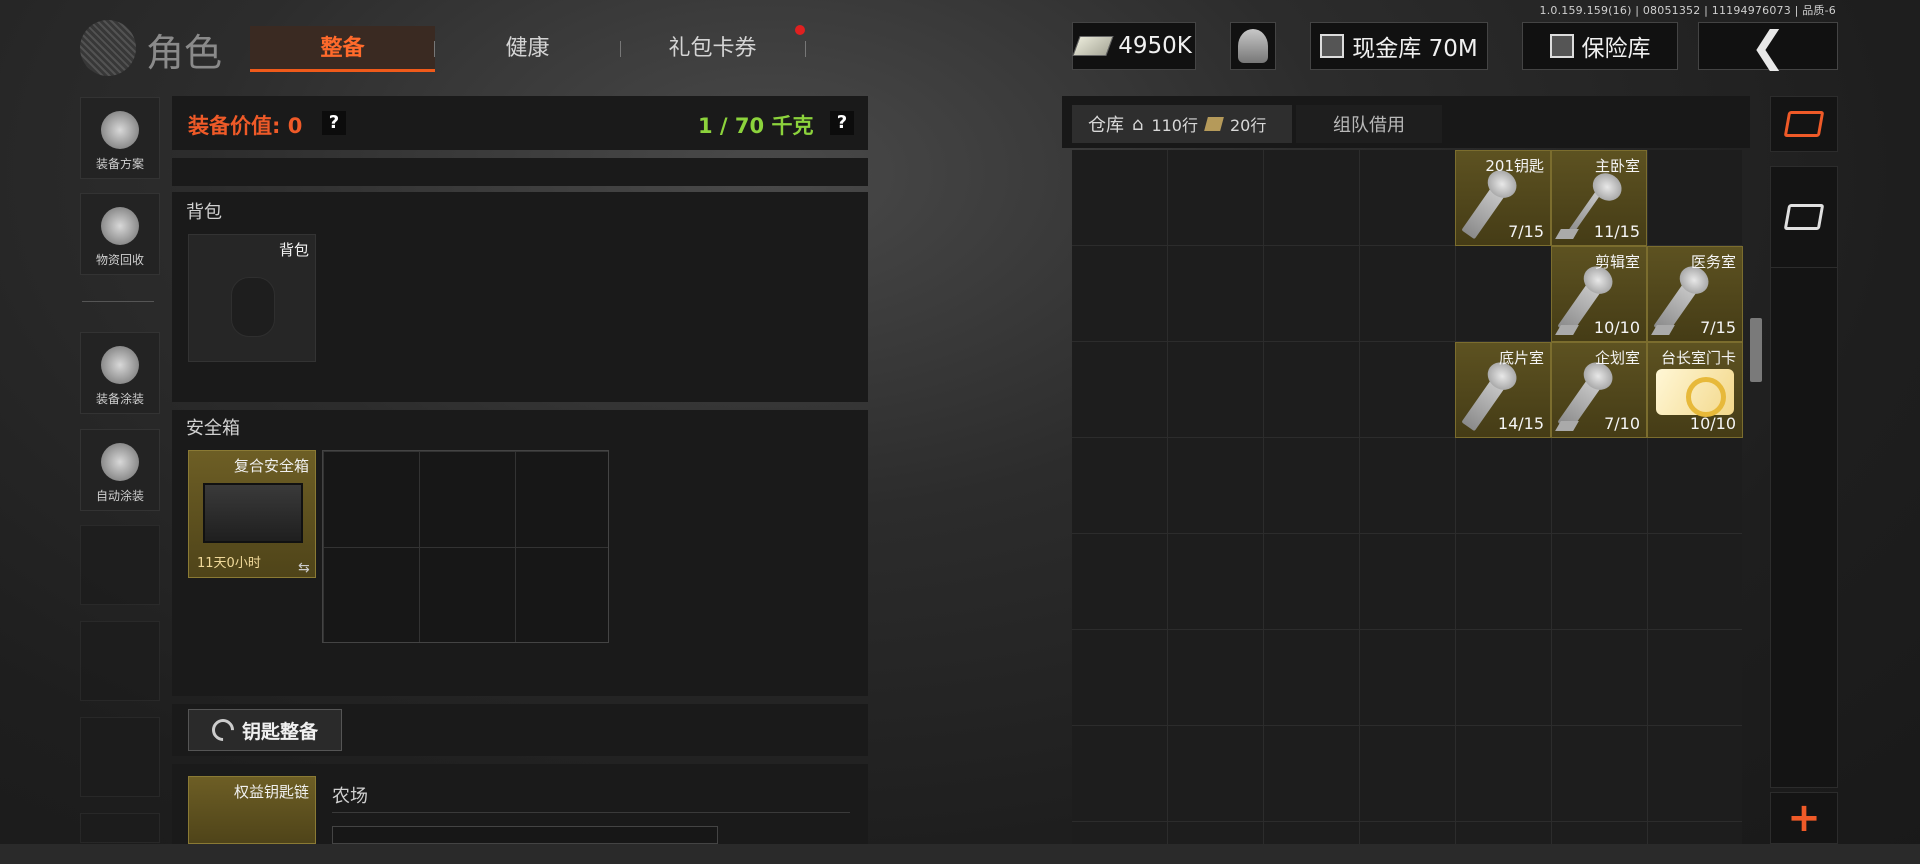 This screenshot has height=864, width=1920. Describe the element at coordinates (591, 812) in the screenshot. I see `keychain-divider` at that location.